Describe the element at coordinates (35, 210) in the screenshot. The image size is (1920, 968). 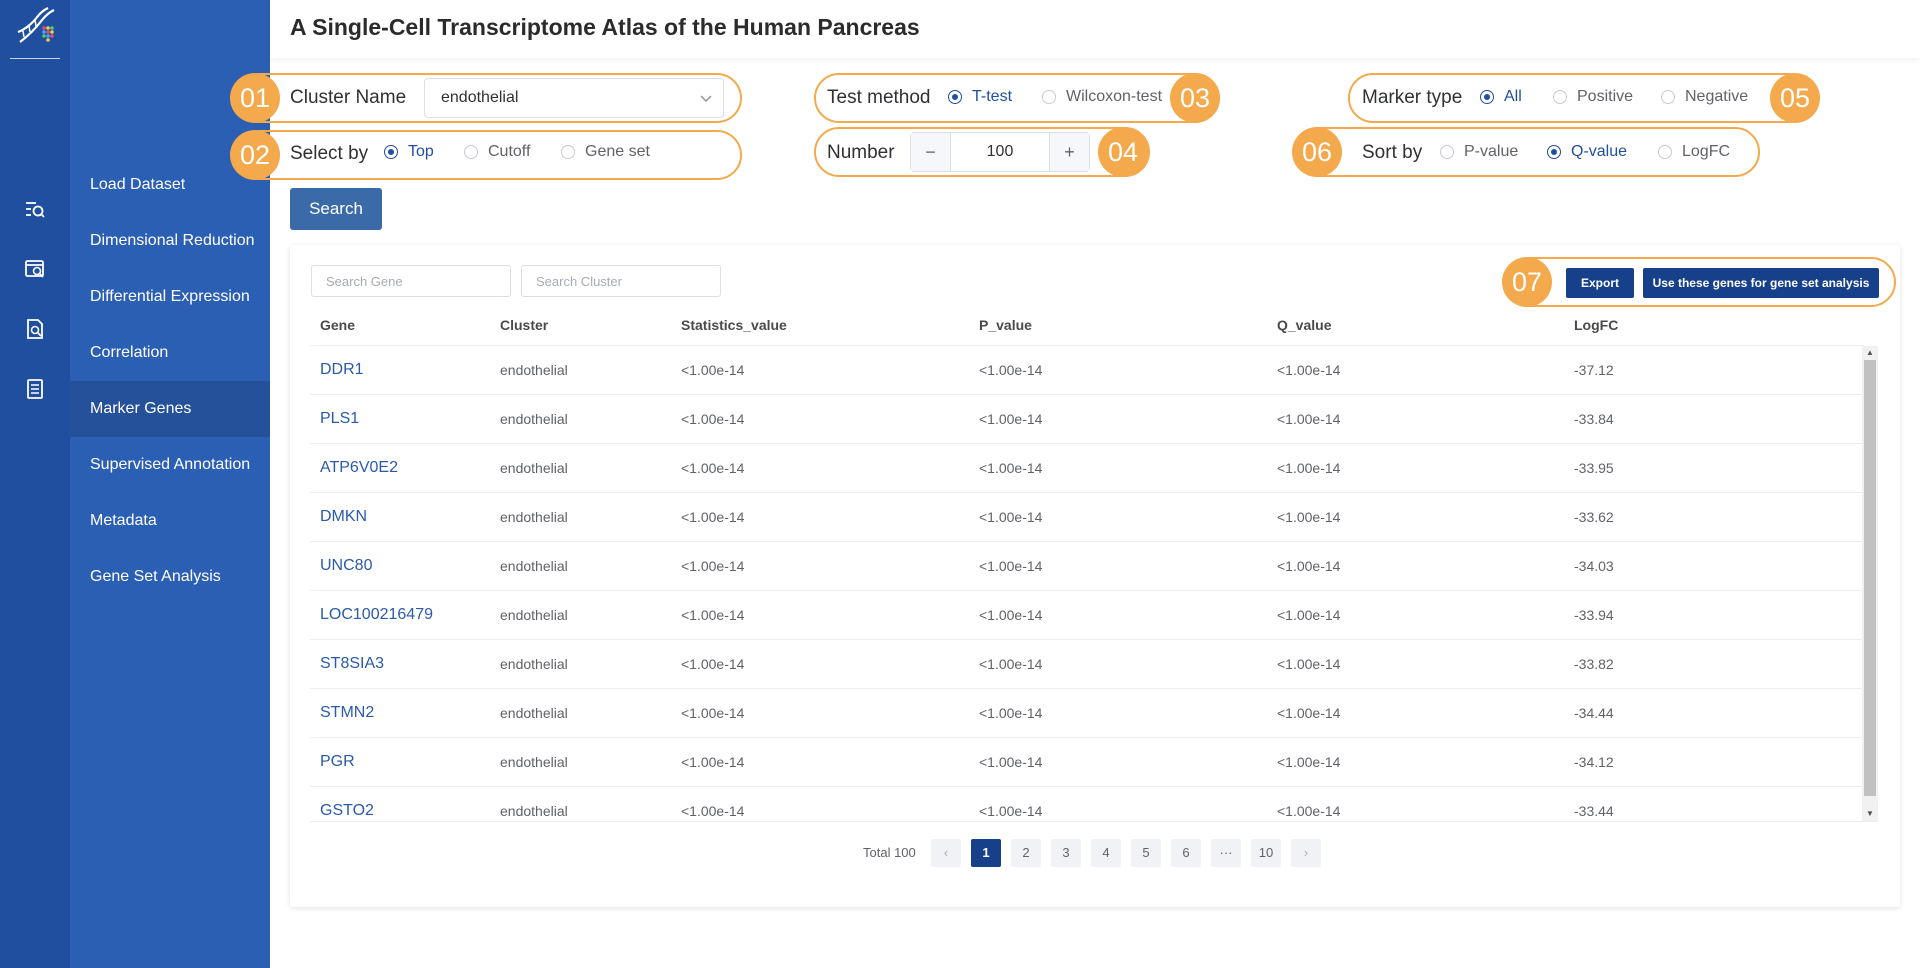
I see `search-list-icon` at that location.